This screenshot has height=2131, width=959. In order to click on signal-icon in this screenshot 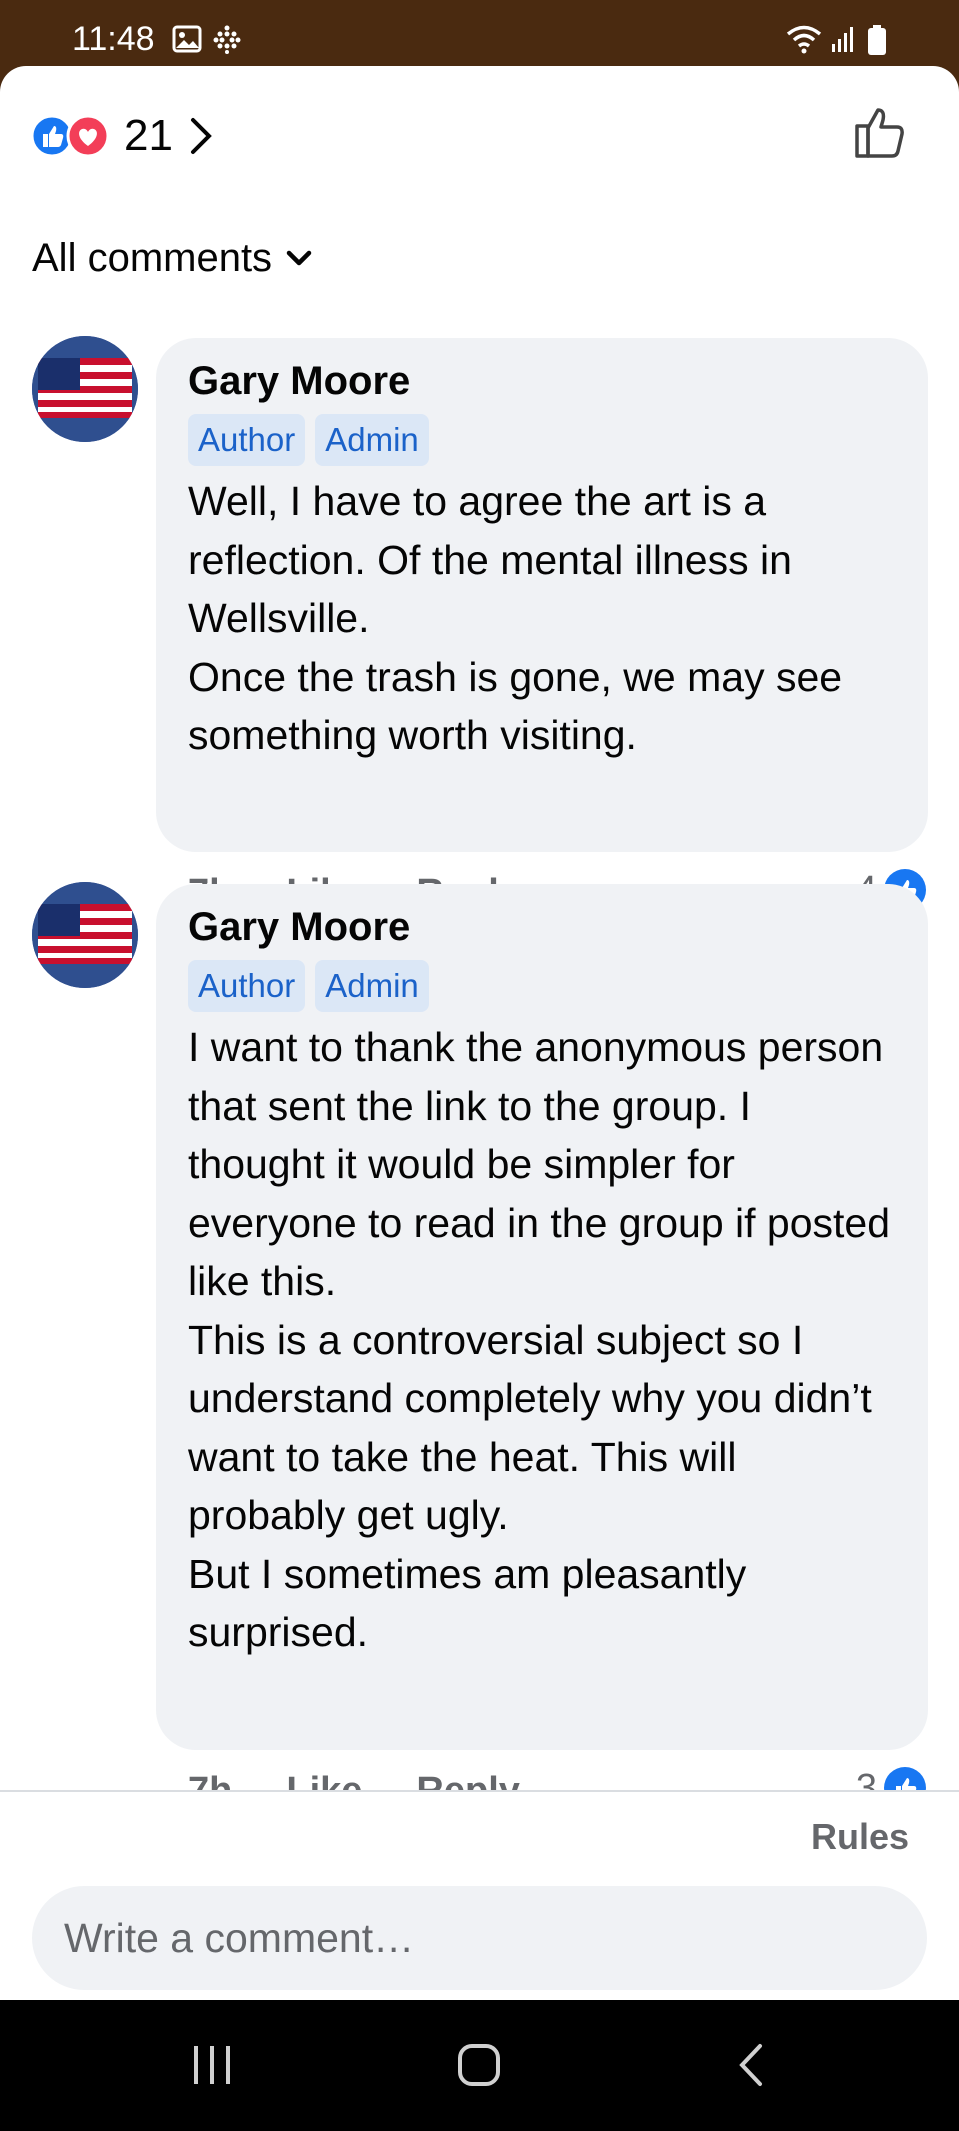, I will do `click(842, 39)`.